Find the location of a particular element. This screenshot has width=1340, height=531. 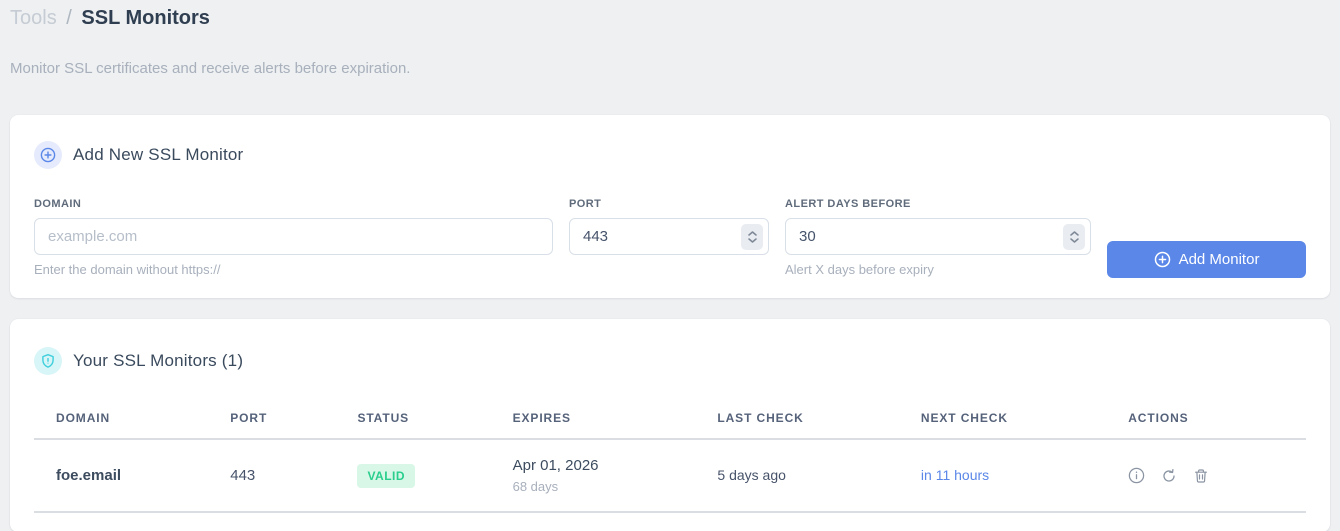

monitor-next-check: in 11 hours is located at coordinates (955, 475).